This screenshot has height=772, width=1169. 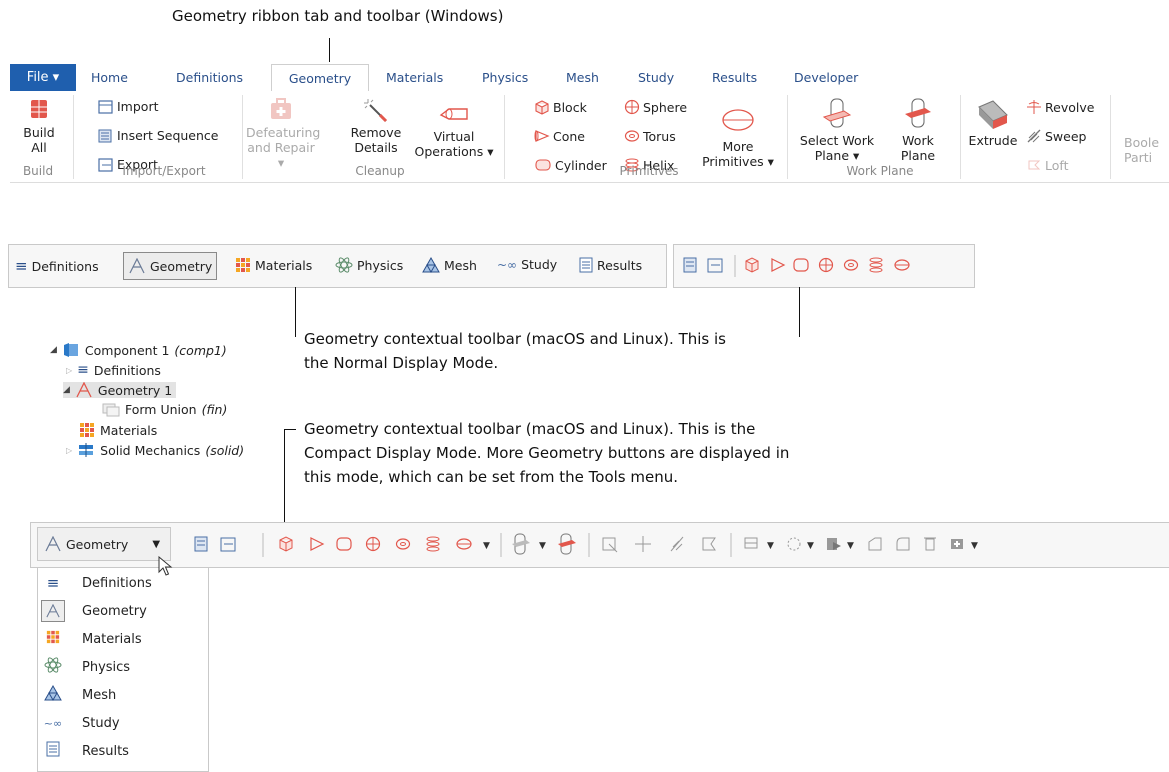 What do you see at coordinates (582, 77) in the screenshot?
I see `tab-mesh: Mesh` at bounding box center [582, 77].